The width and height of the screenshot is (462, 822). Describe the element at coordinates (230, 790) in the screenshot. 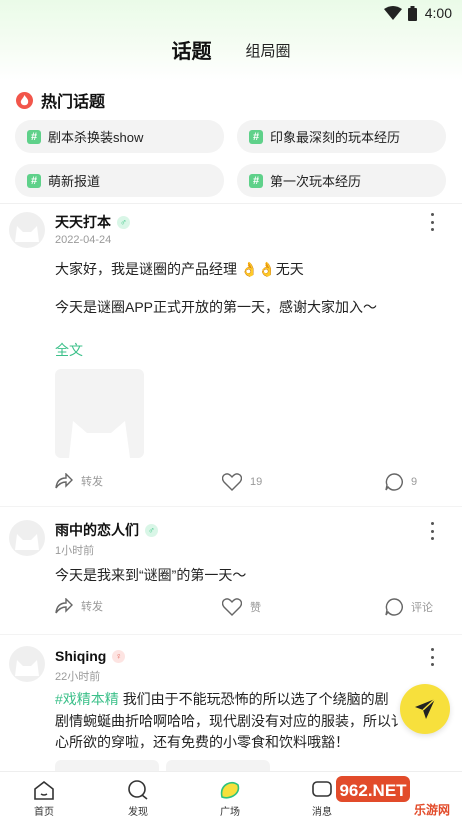

I see `square-icon` at that location.